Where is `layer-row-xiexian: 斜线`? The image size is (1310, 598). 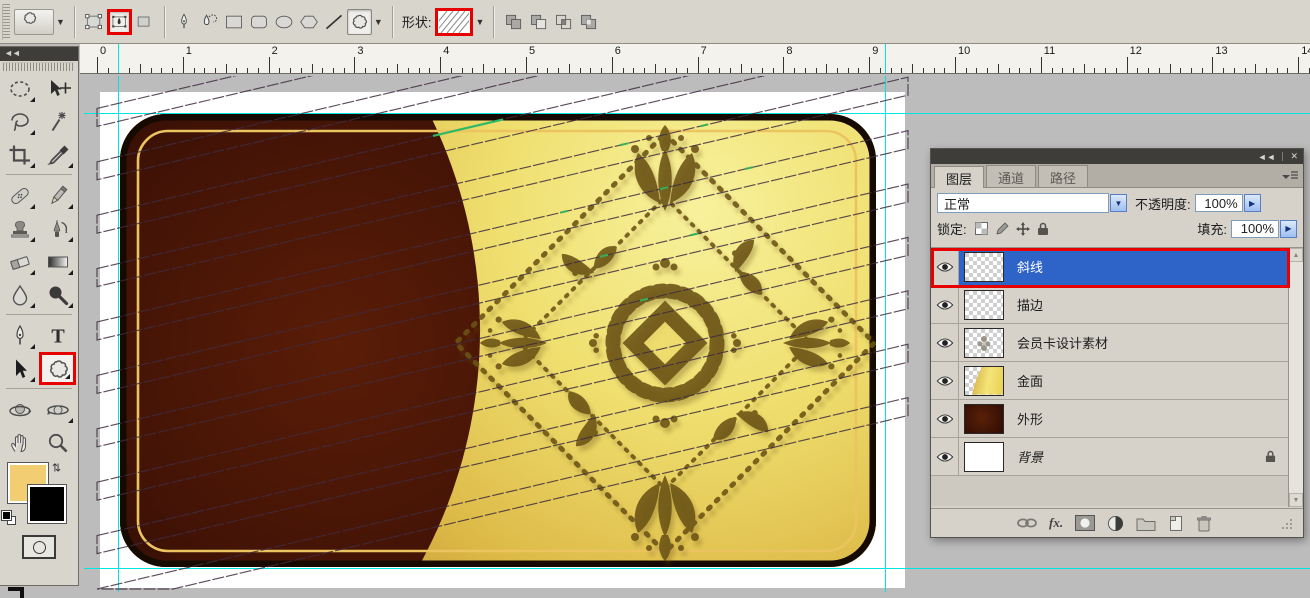 layer-row-xiexian: 斜线 is located at coordinates (1110, 268).